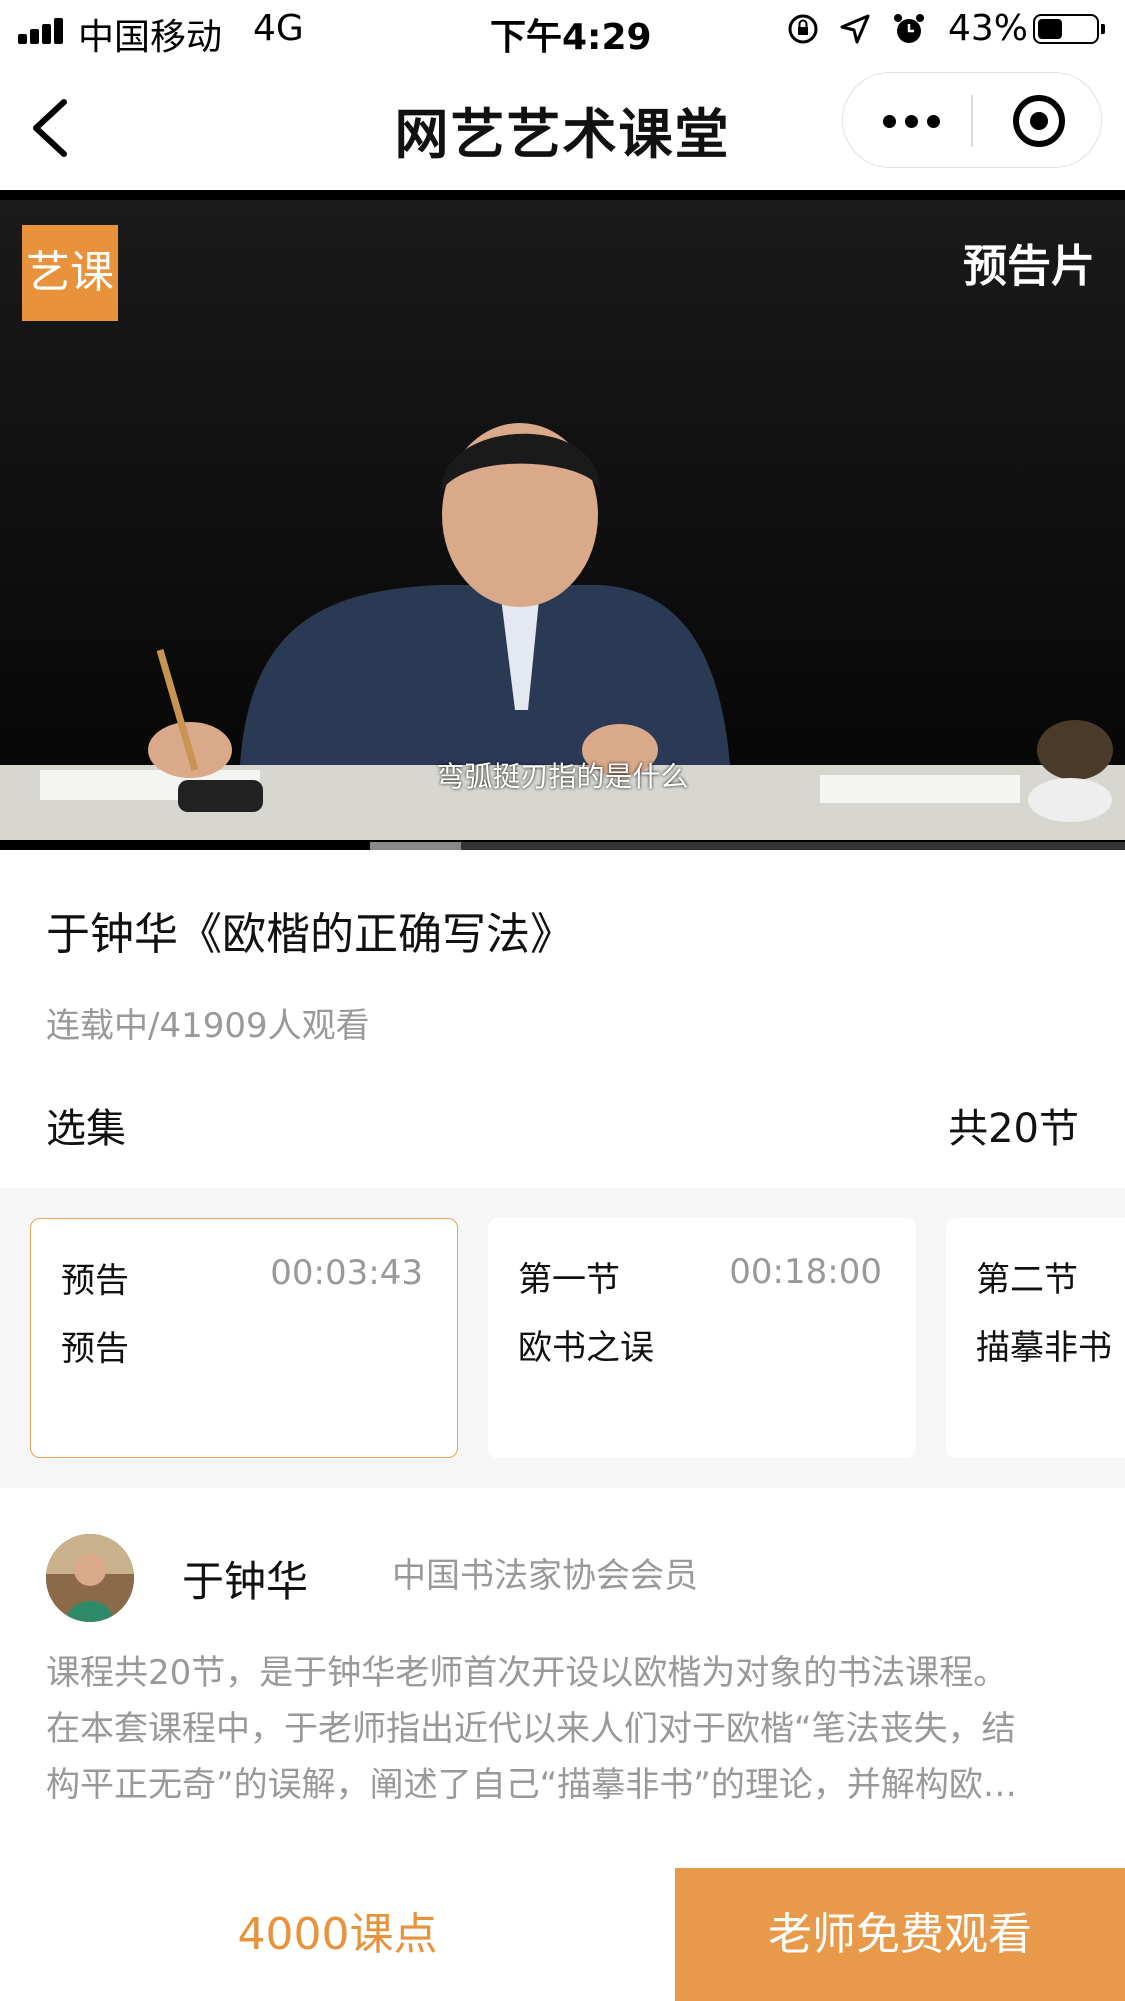  Describe the element at coordinates (586, 1348) in the screenshot. I see `episode-name: 欧书之误` at that location.